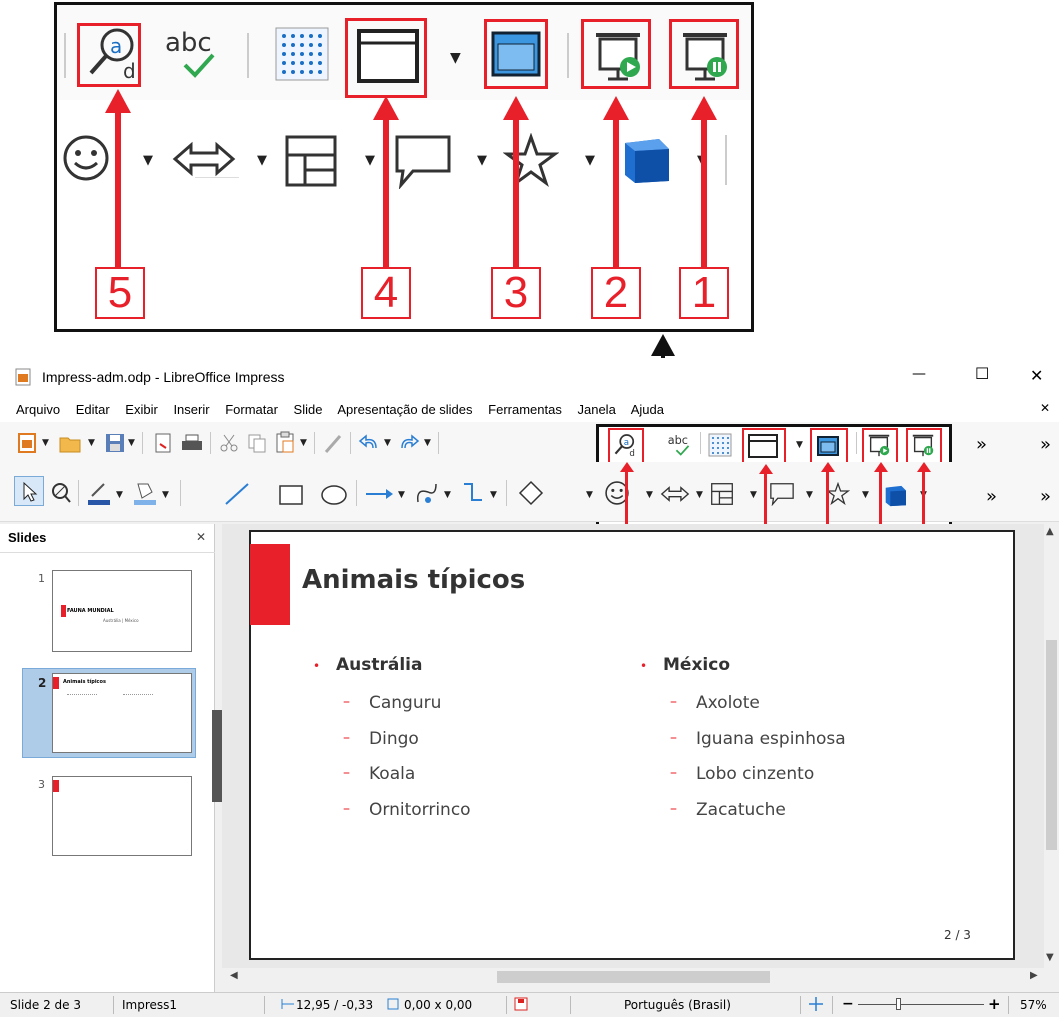 The image size is (1059, 1017). Describe the element at coordinates (919, 374) in the screenshot. I see `minimize-button: —` at that location.